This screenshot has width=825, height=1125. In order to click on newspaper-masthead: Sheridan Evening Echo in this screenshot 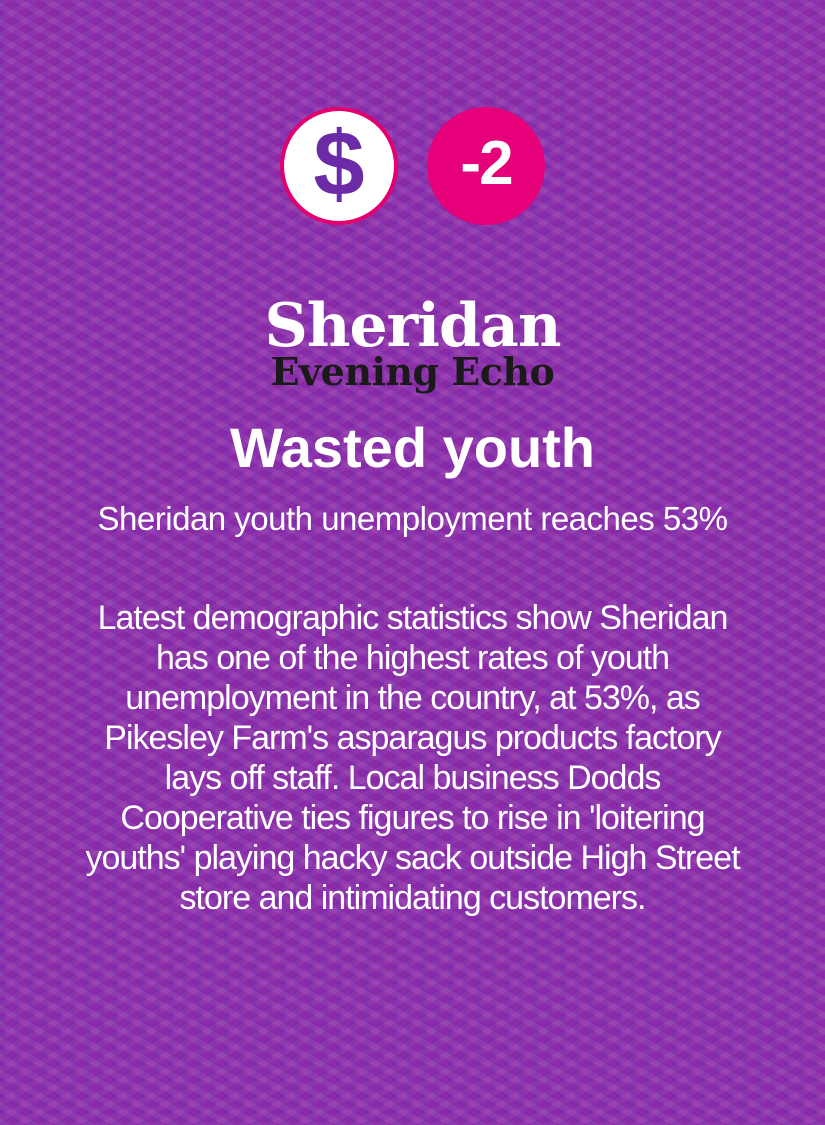, I will do `click(412, 342)`.